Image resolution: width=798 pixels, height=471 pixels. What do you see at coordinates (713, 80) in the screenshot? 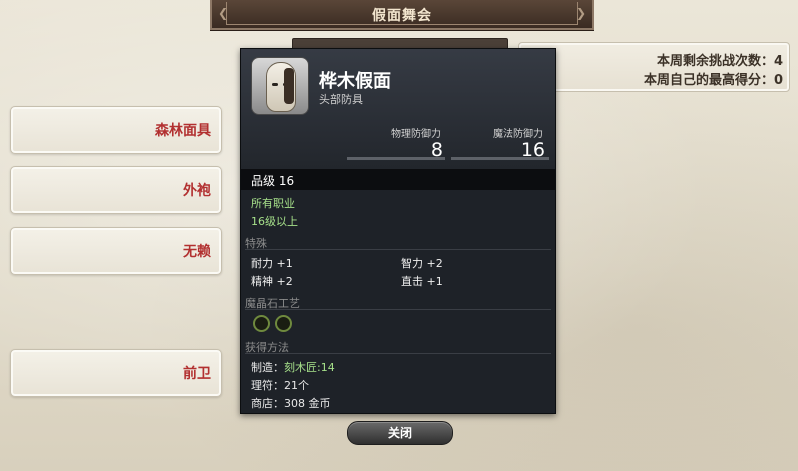
I see `weekly-best-text: 本周自己的最高得分：0` at bounding box center [713, 80].